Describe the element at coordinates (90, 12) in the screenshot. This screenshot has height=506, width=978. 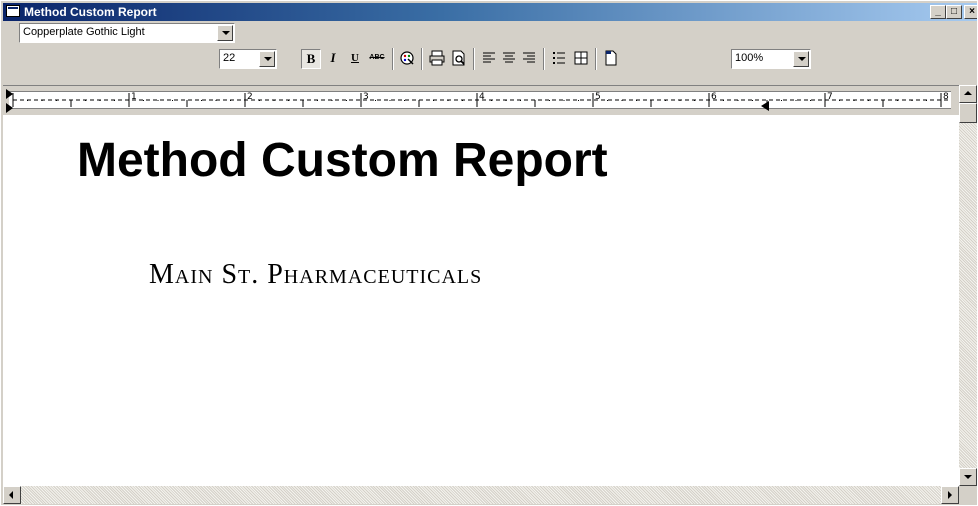
I see `window-title: Method Custom Report` at that location.